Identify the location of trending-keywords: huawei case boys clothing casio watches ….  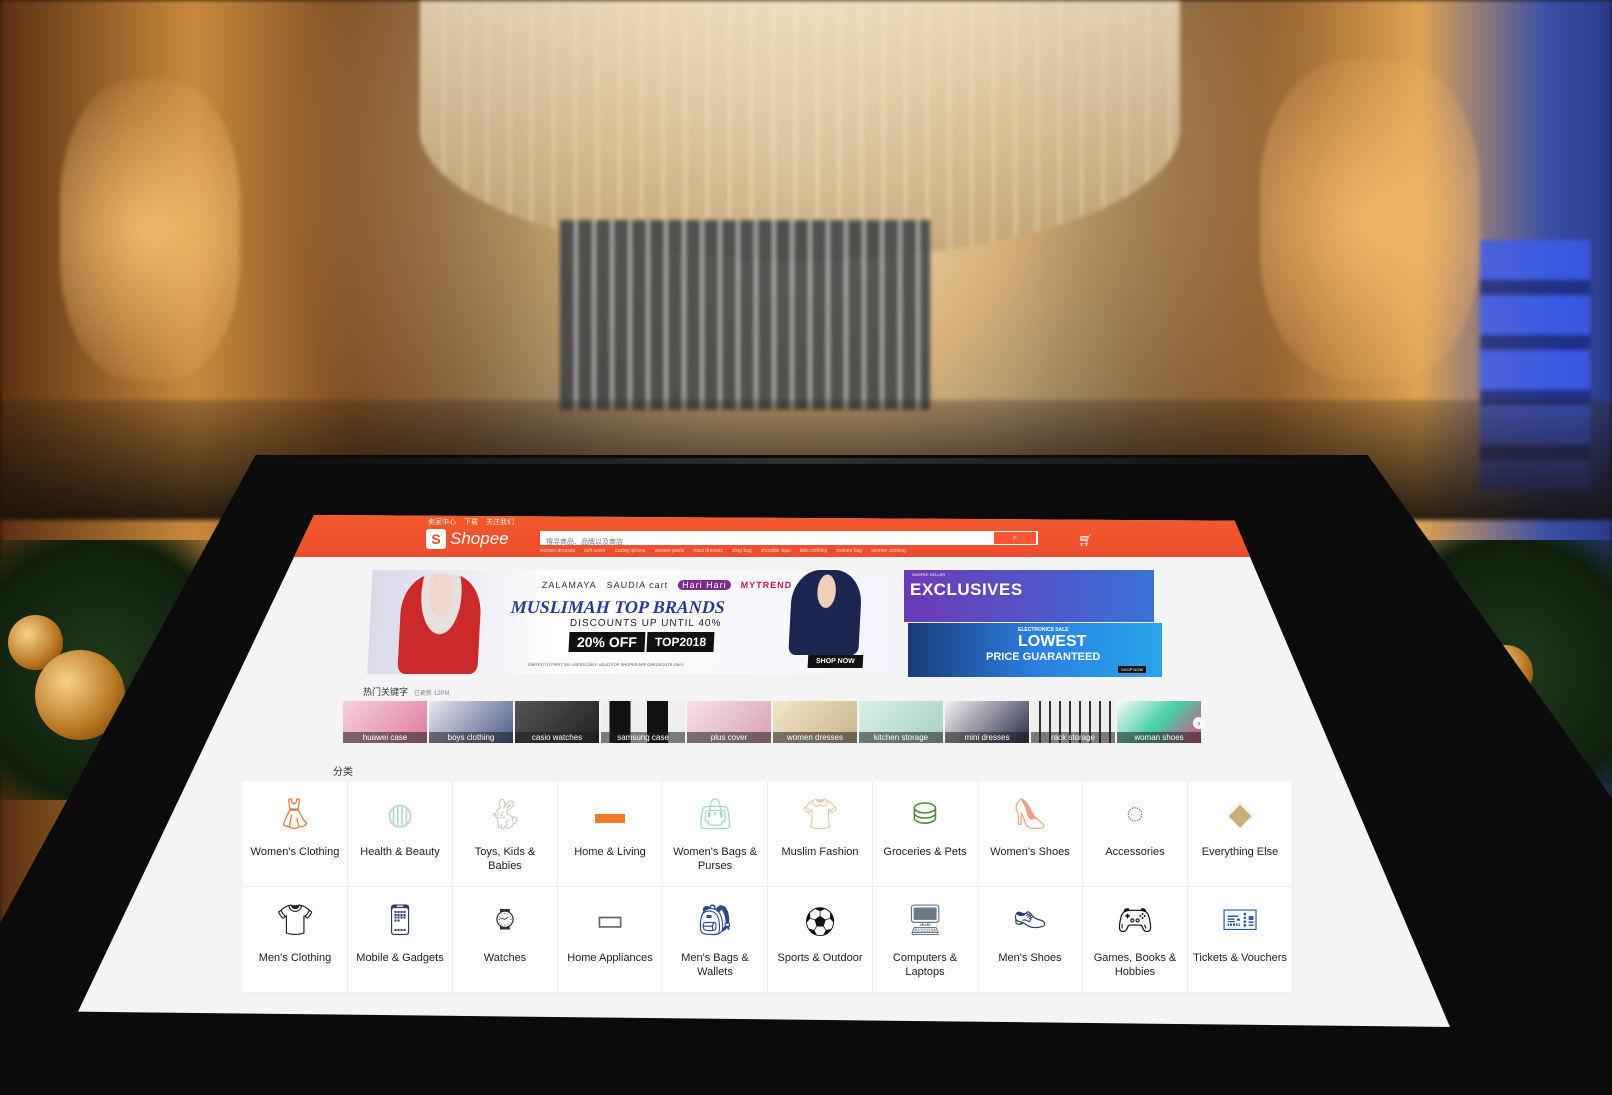
(772, 722).